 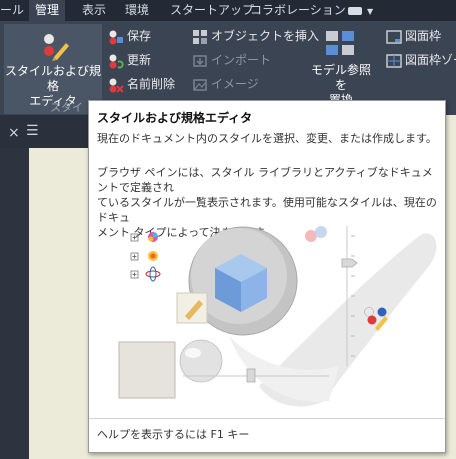 I want to click on chevron-down-icon: ▼, so click(x=370, y=11).